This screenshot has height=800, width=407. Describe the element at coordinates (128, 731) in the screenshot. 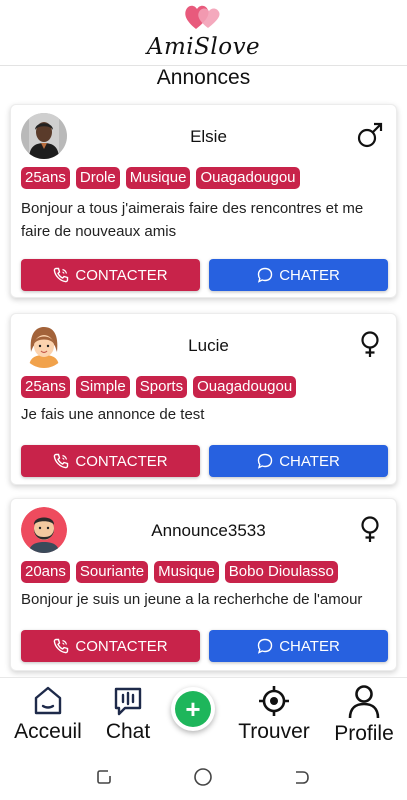

I see `nav-label-chat: Chat` at that location.